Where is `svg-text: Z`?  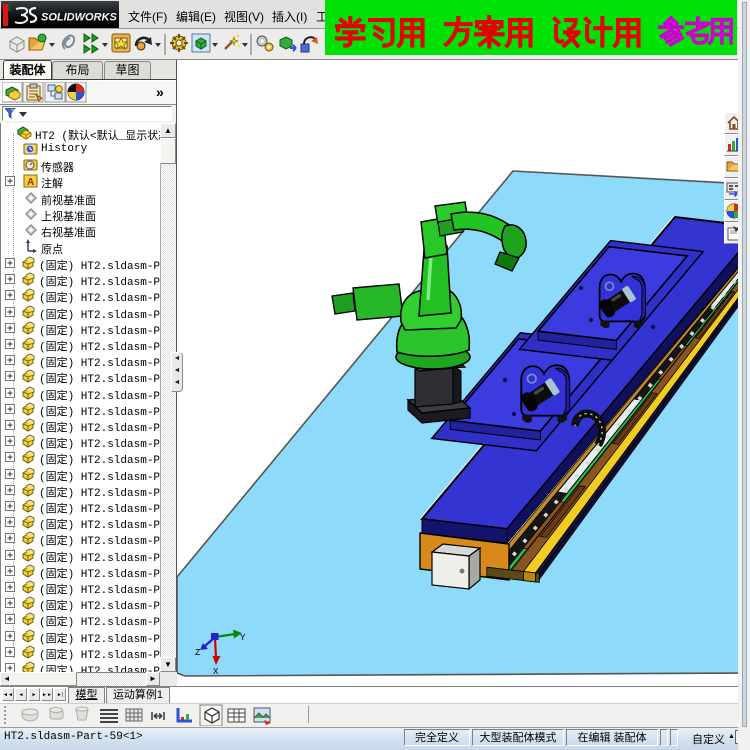
svg-text: Z is located at coordinates (198, 653).